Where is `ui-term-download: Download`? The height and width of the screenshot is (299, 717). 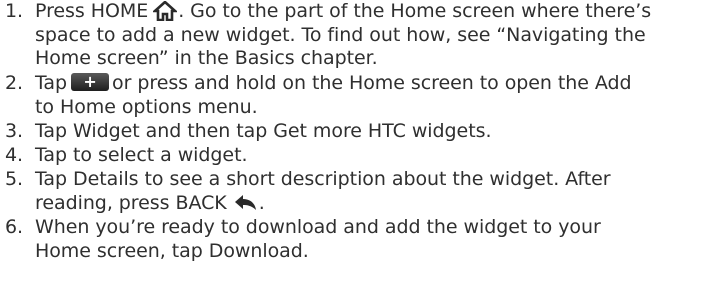 ui-term-download: Download is located at coordinates (255, 250).